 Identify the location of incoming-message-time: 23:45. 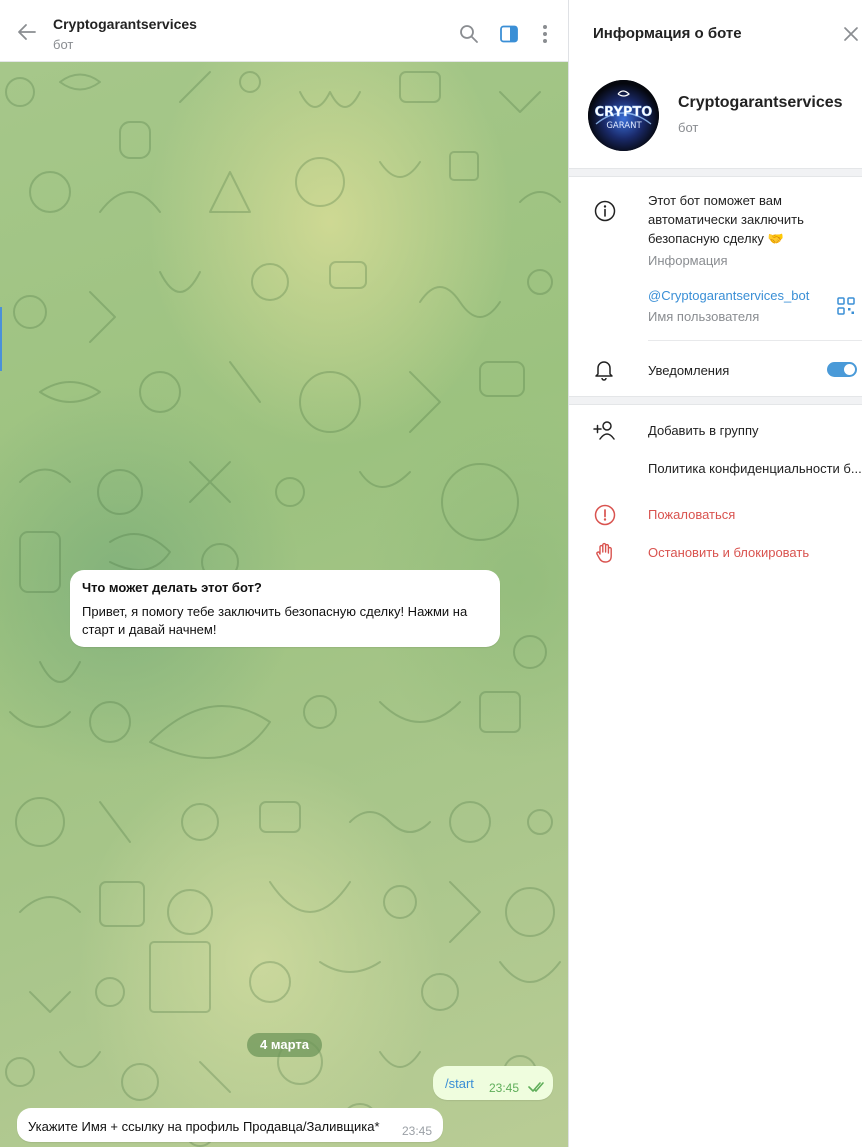
(417, 1131).